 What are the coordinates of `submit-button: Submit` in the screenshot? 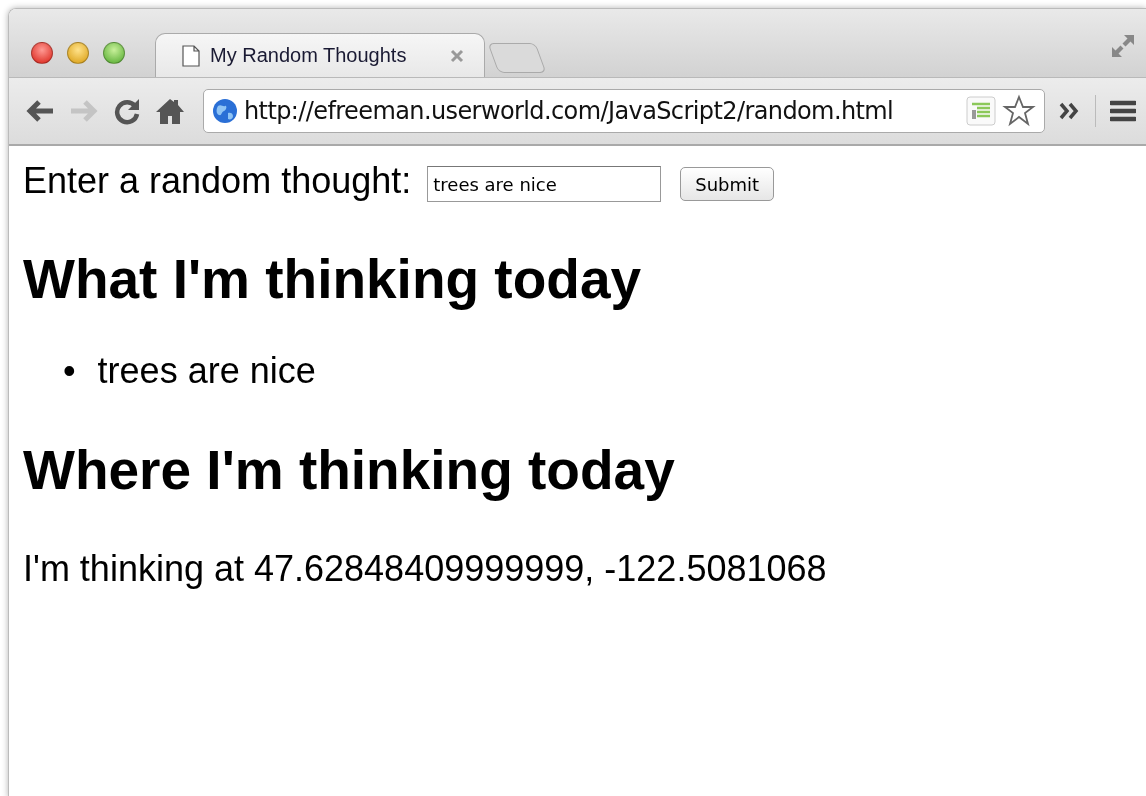 It's located at (727, 184).